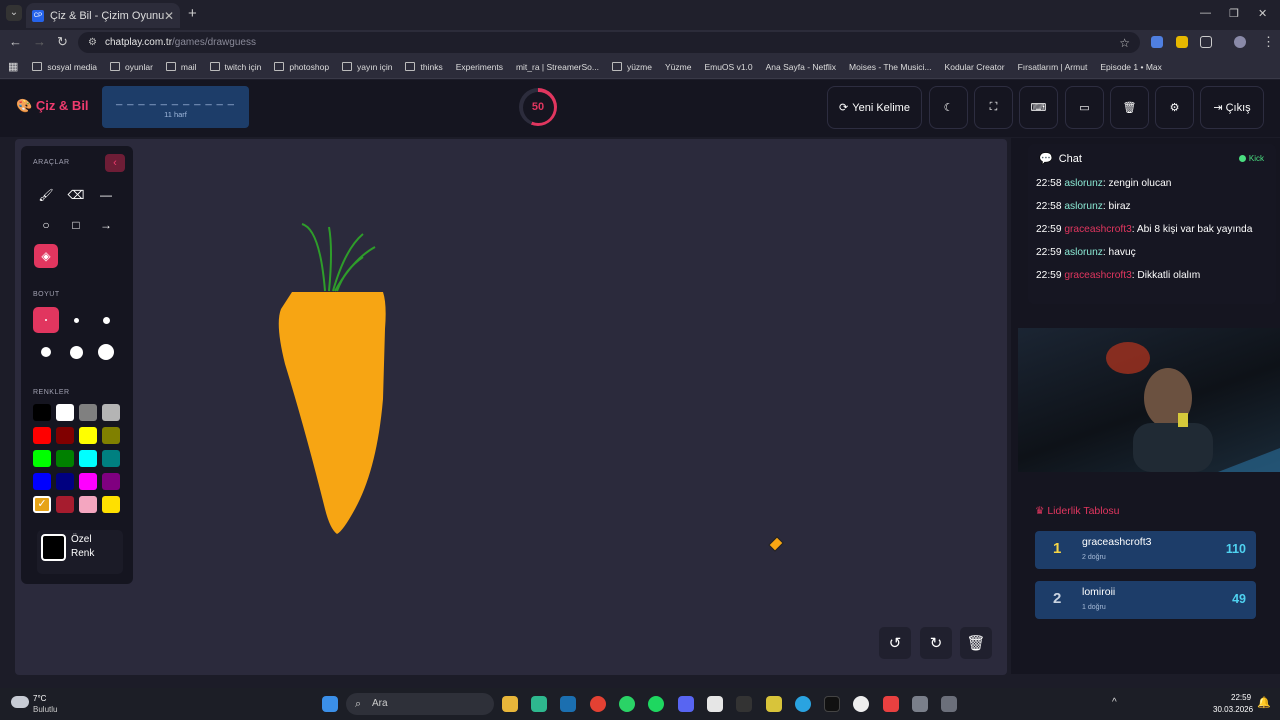 The width and height of the screenshot is (1280, 720). Describe the element at coordinates (627, 704) in the screenshot. I see `whatsapp-icon` at that location.